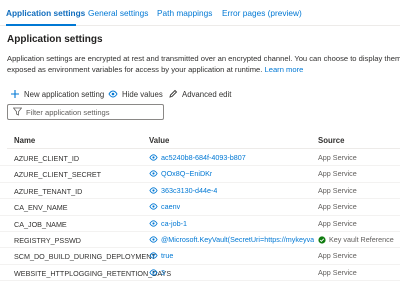  What do you see at coordinates (203, 157) in the screenshot?
I see `setting-value-text: ac5240b8-684f-4093-b807` at bounding box center [203, 157].